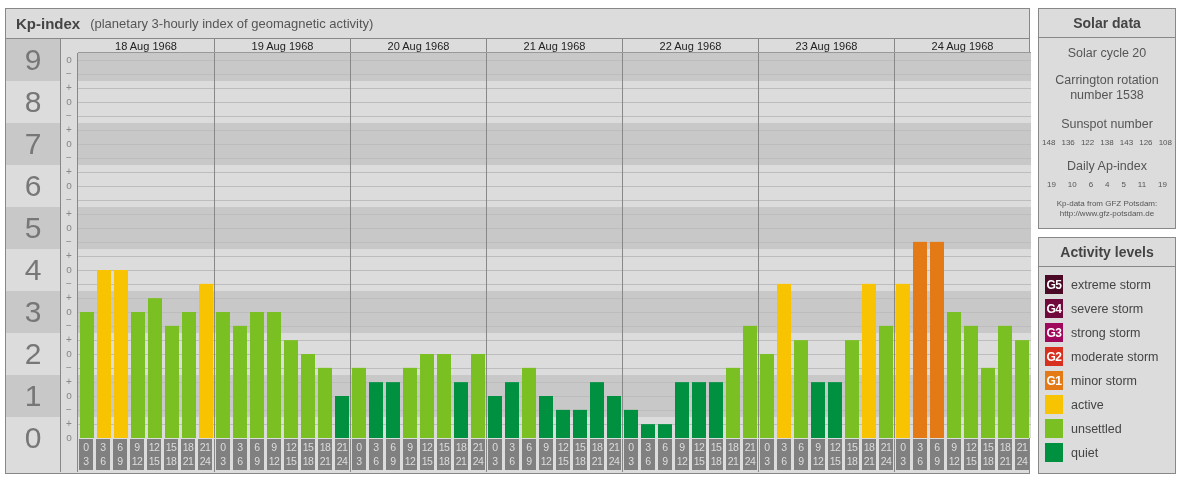 Image resolution: width=1184 pixels, height=480 pixels. I want to click on level-label: strong storm, so click(1106, 332).